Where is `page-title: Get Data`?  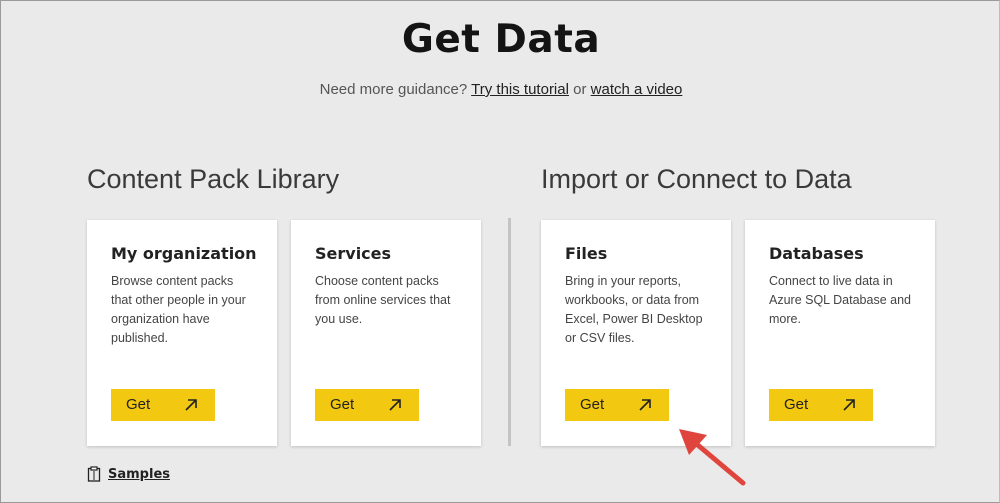 page-title: Get Data is located at coordinates (501, 39).